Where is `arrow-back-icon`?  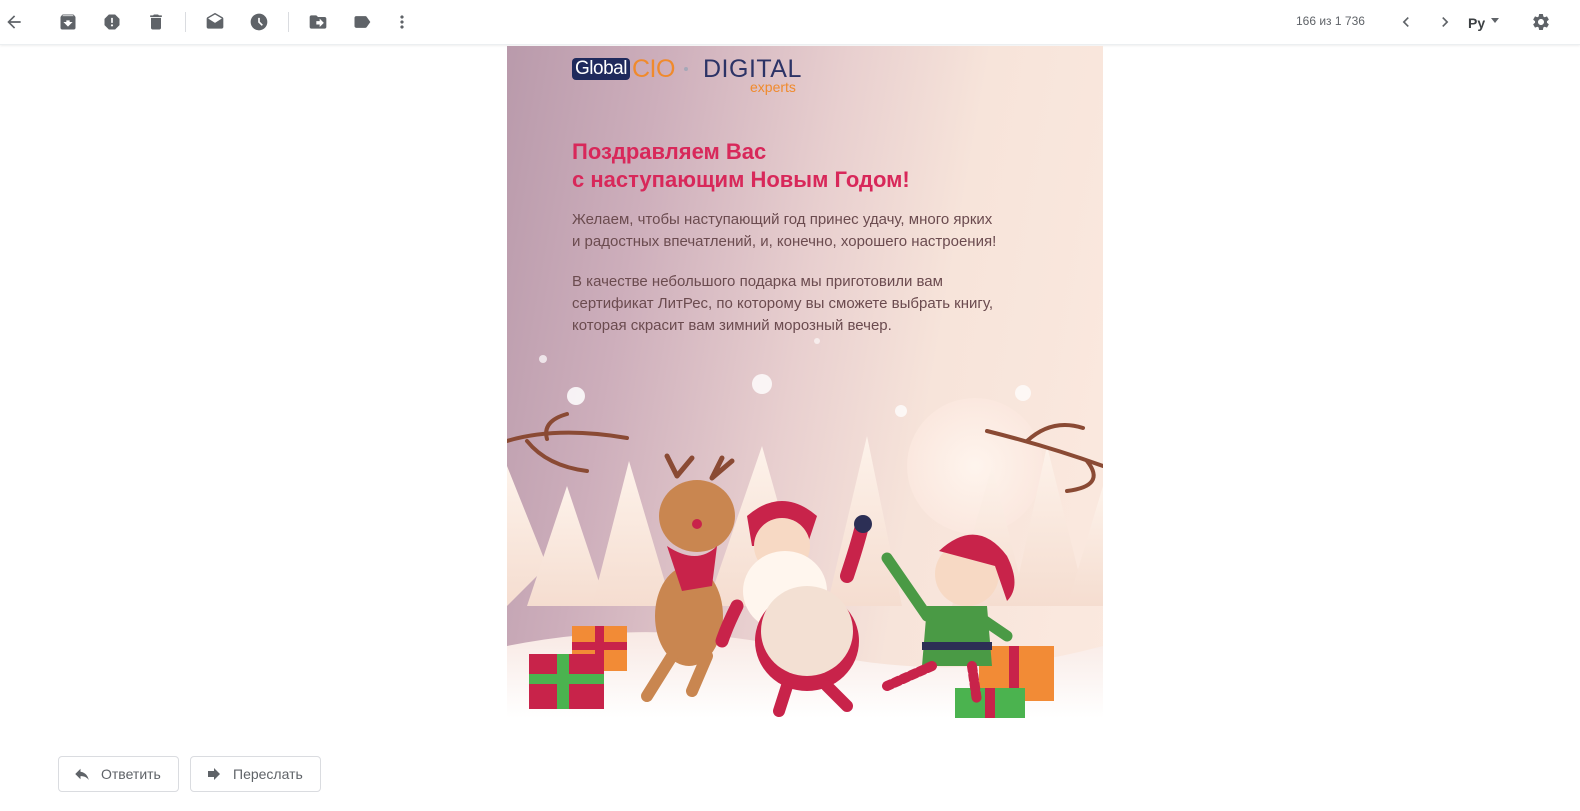
arrow-back-icon is located at coordinates (14, 22).